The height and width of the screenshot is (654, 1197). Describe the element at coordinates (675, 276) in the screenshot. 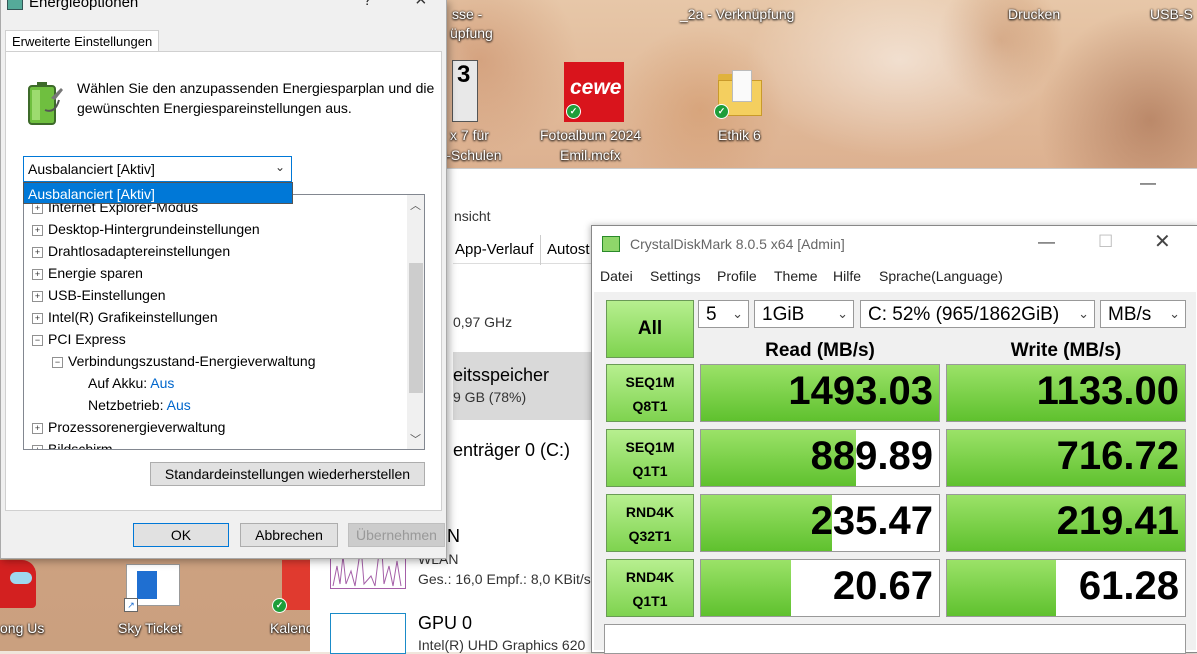

I see `menu-settings: Settings` at that location.